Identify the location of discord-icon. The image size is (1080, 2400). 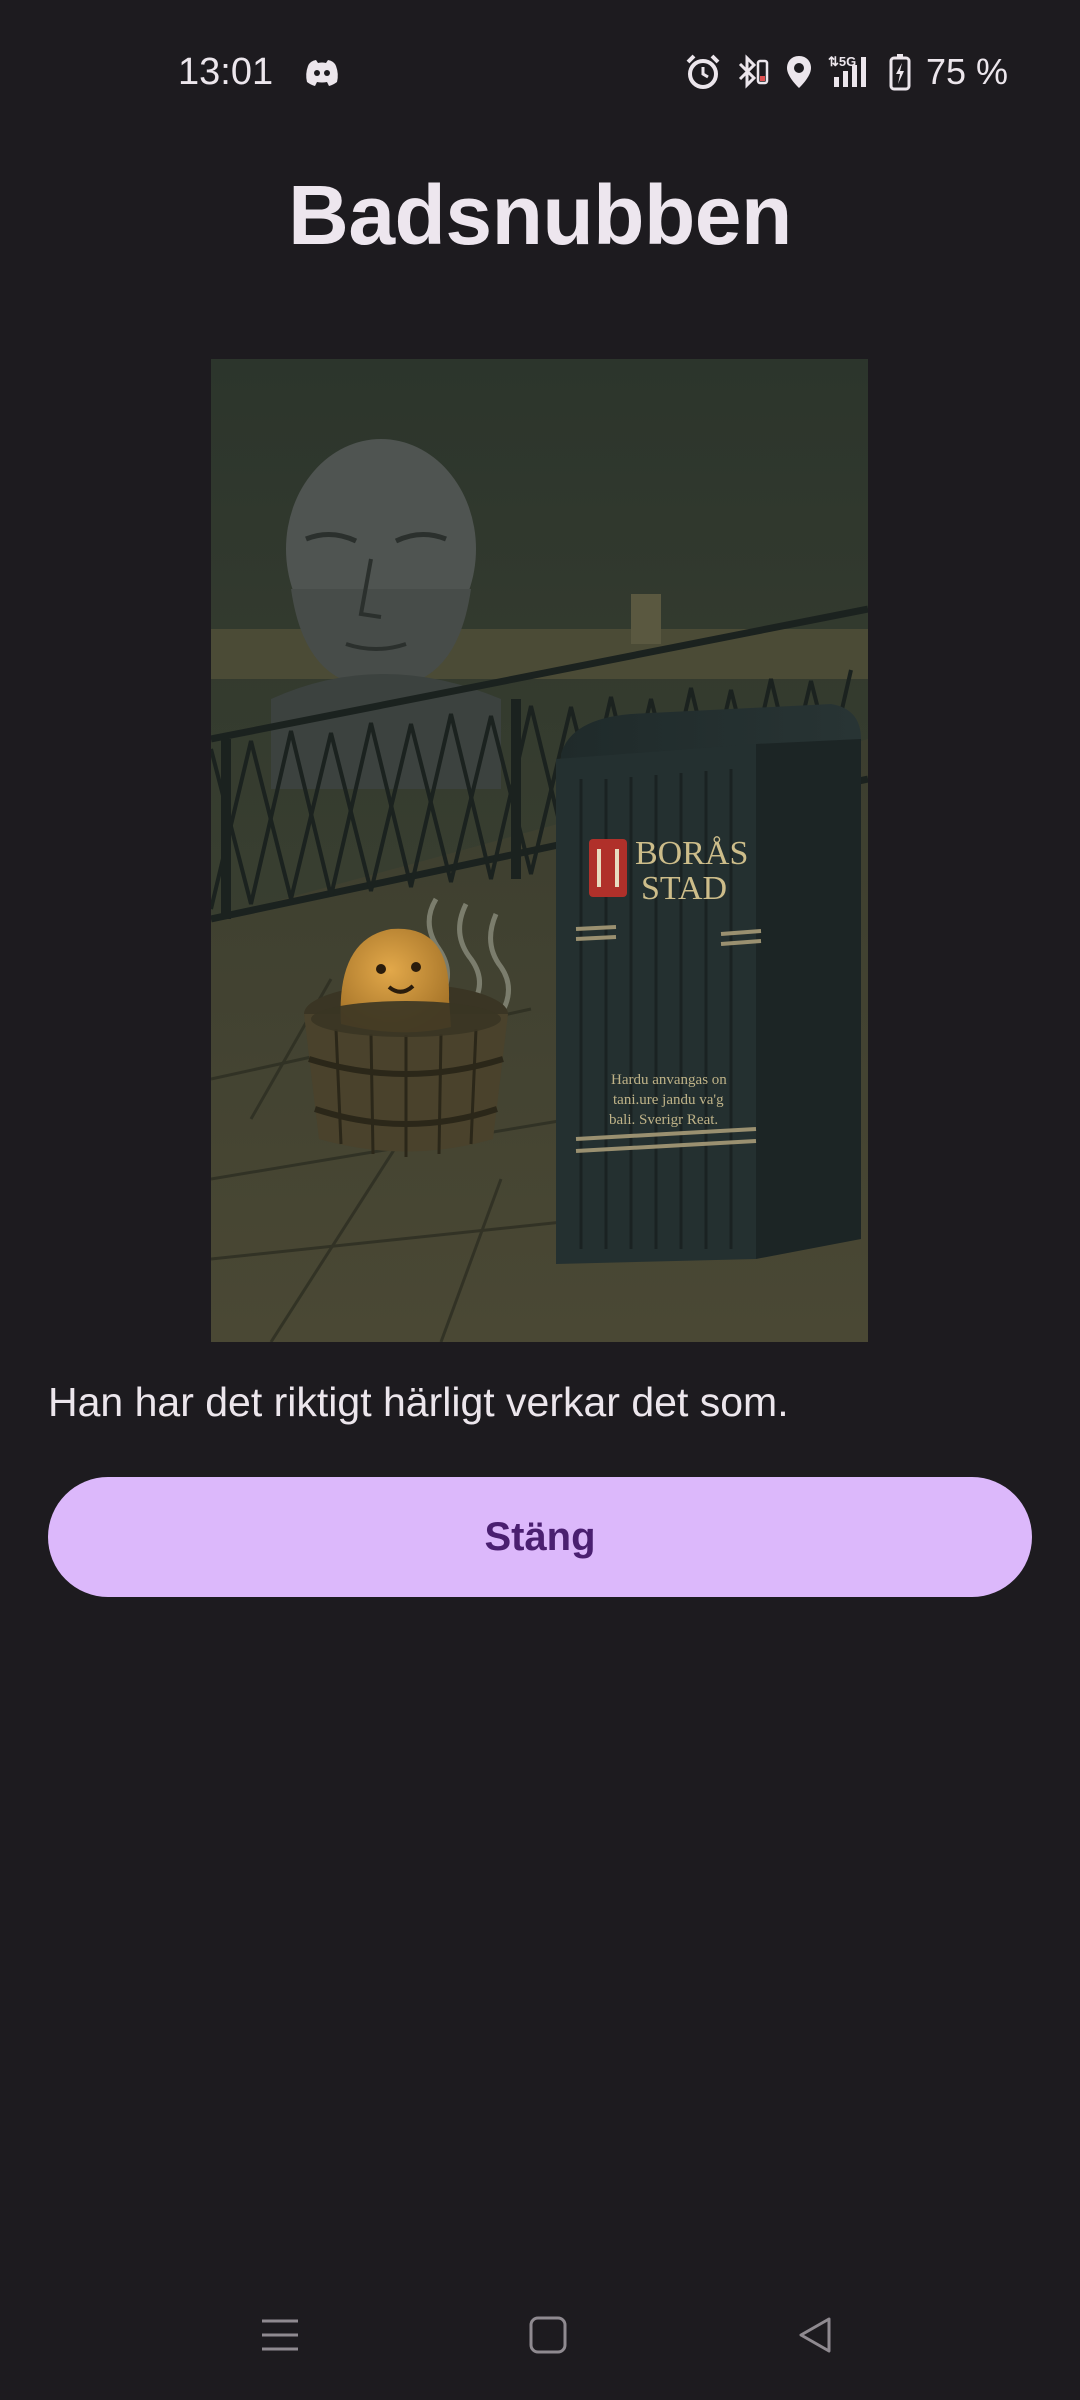
(322, 73).